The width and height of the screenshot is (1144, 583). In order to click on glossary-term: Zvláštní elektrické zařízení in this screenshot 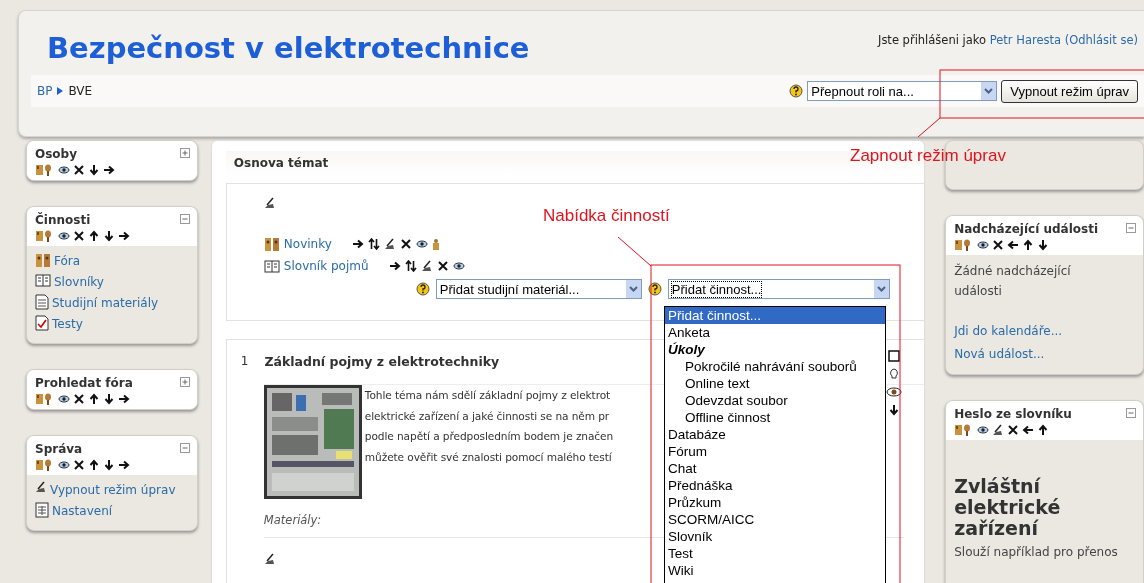, I will do `click(1008, 507)`.